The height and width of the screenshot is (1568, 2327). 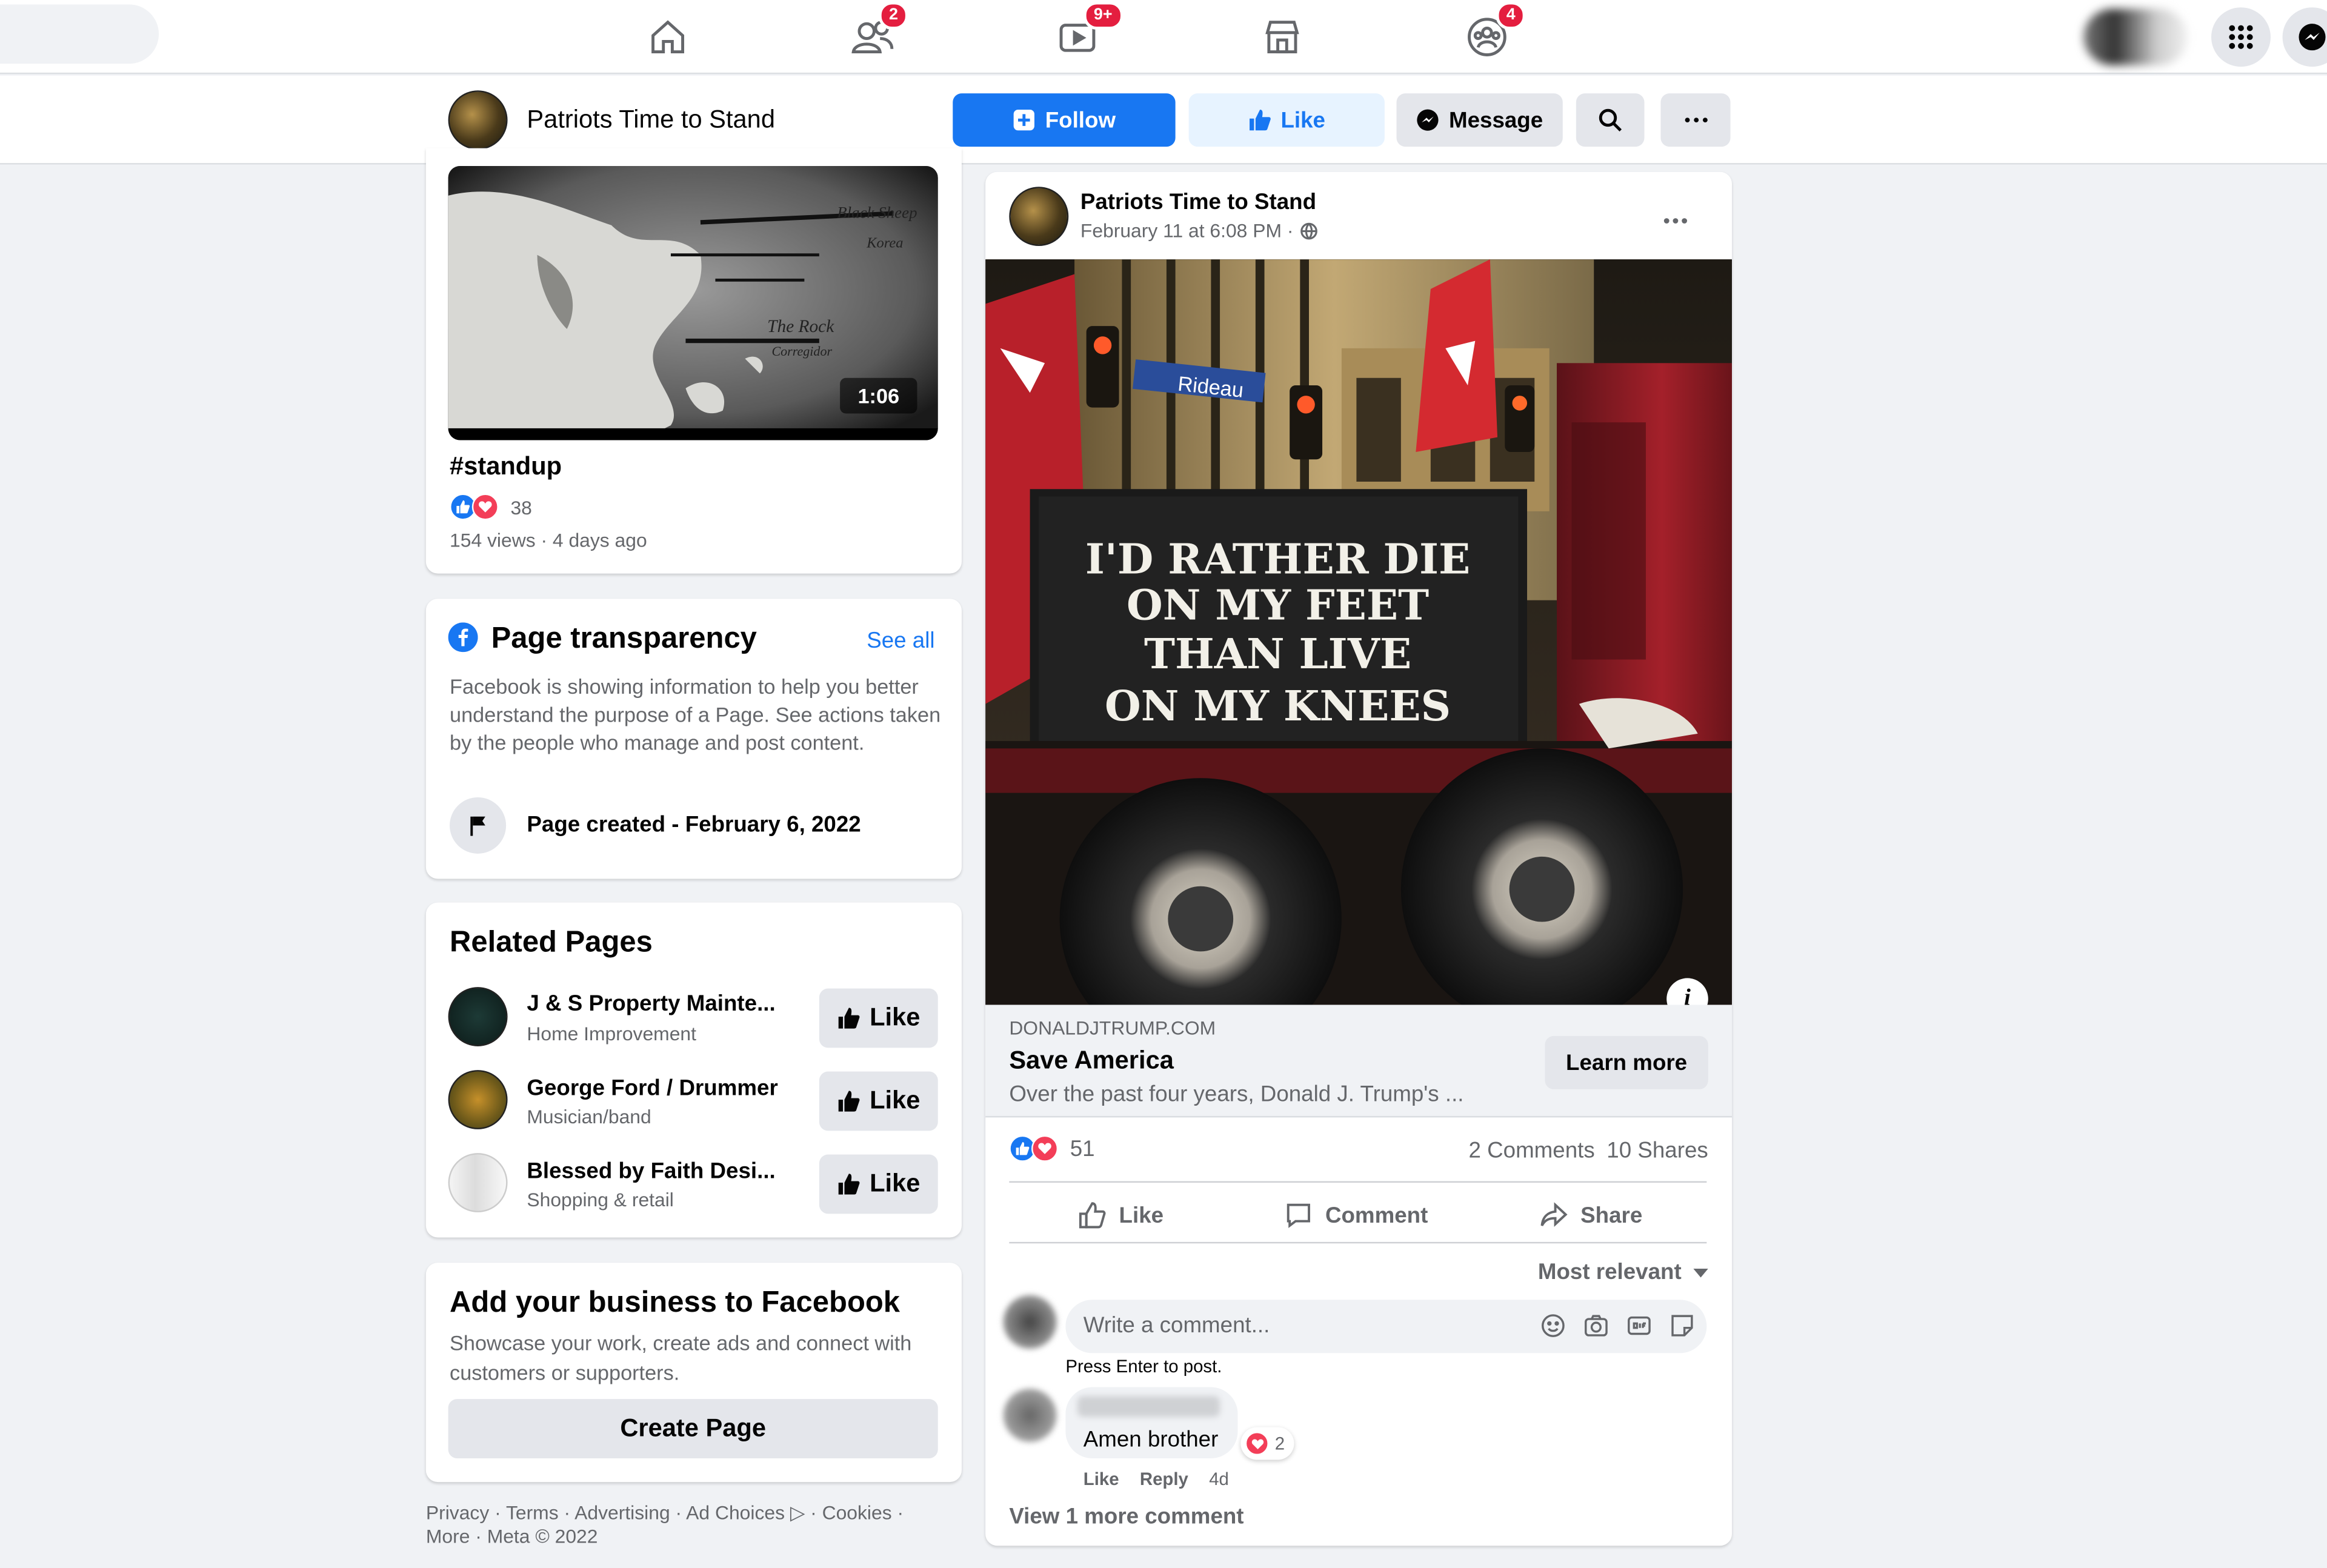 I want to click on love-reaction-icon, so click(x=1045, y=1148).